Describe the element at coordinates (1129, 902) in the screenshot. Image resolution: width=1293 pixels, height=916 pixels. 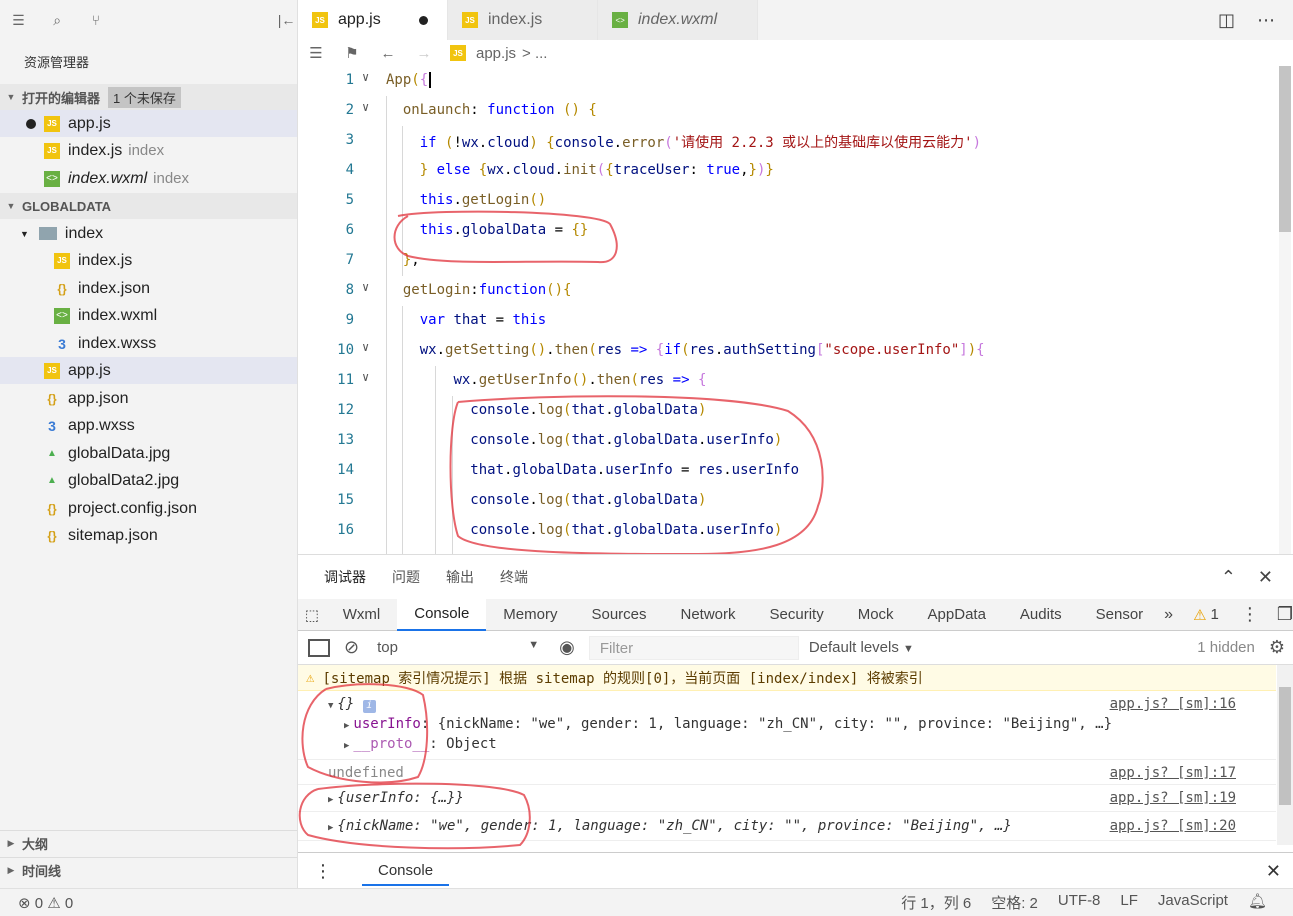
I see `end-of-line: LF` at that location.